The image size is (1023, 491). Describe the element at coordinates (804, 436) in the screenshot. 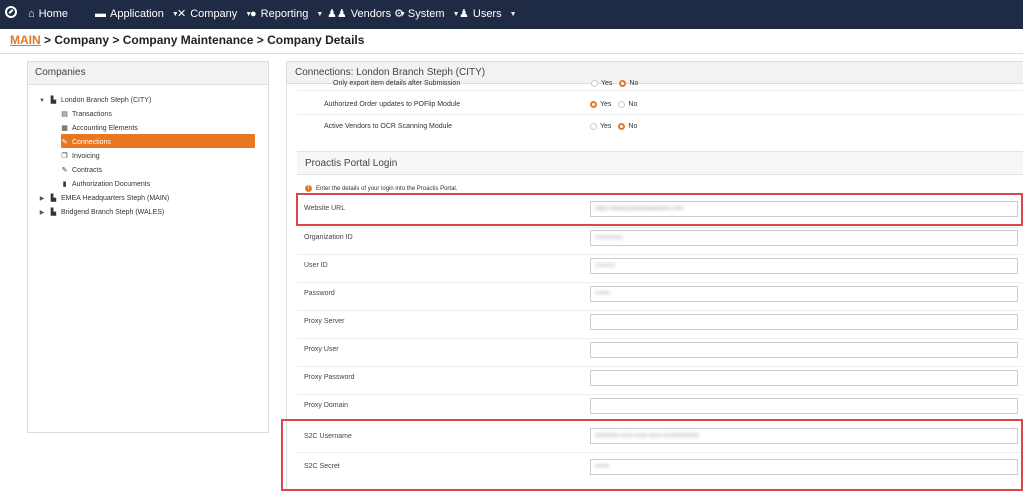

I see `s2c-username-field: xxxxxxxx-xxxx-xxxx-xxxx-xxxxxxxxxxxx` at that location.